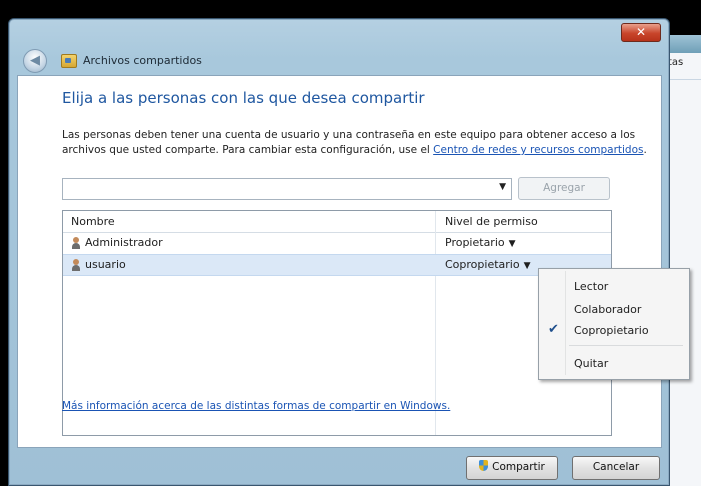  What do you see at coordinates (641, 32) in the screenshot?
I see `close-button: ✕` at bounding box center [641, 32].